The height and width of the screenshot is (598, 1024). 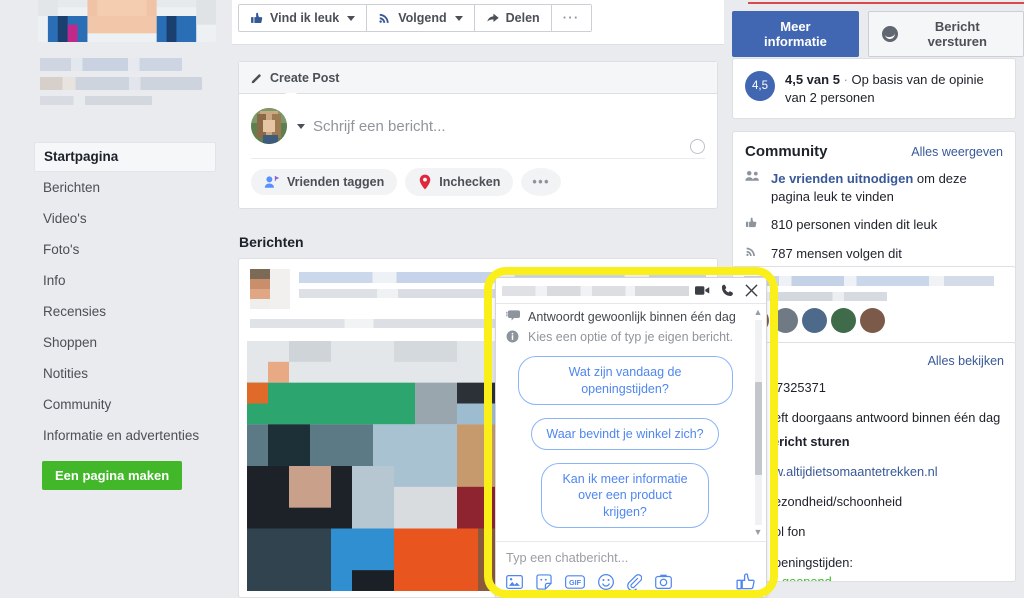 What do you see at coordinates (595, 290) in the screenshot?
I see `chat-title-blurred` at bounding box center [595, 290].